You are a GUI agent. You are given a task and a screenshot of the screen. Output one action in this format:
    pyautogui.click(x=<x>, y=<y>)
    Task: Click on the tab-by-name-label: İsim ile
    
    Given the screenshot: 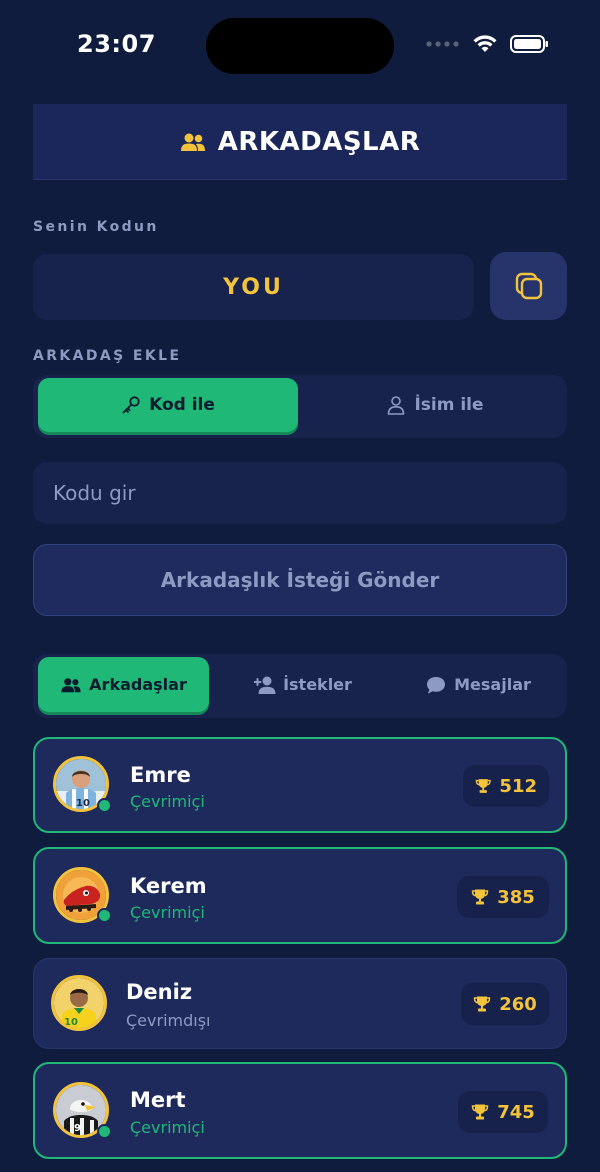 What is the action you would take?
    pyautogui.click(x=449, y=405)
    